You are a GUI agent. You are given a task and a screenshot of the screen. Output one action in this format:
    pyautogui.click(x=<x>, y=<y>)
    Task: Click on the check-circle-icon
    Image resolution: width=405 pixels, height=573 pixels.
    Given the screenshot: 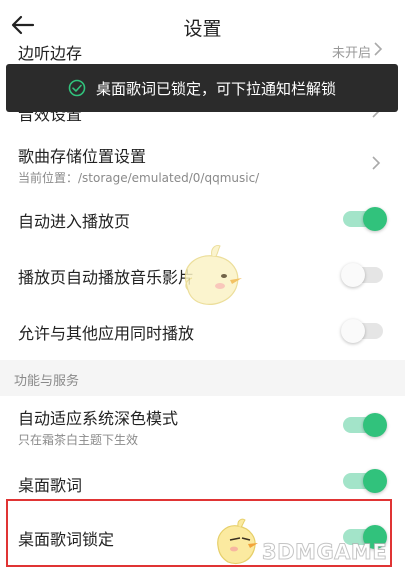 What is the action you would take?
    pyautogui.click(x=77, y=88)
    